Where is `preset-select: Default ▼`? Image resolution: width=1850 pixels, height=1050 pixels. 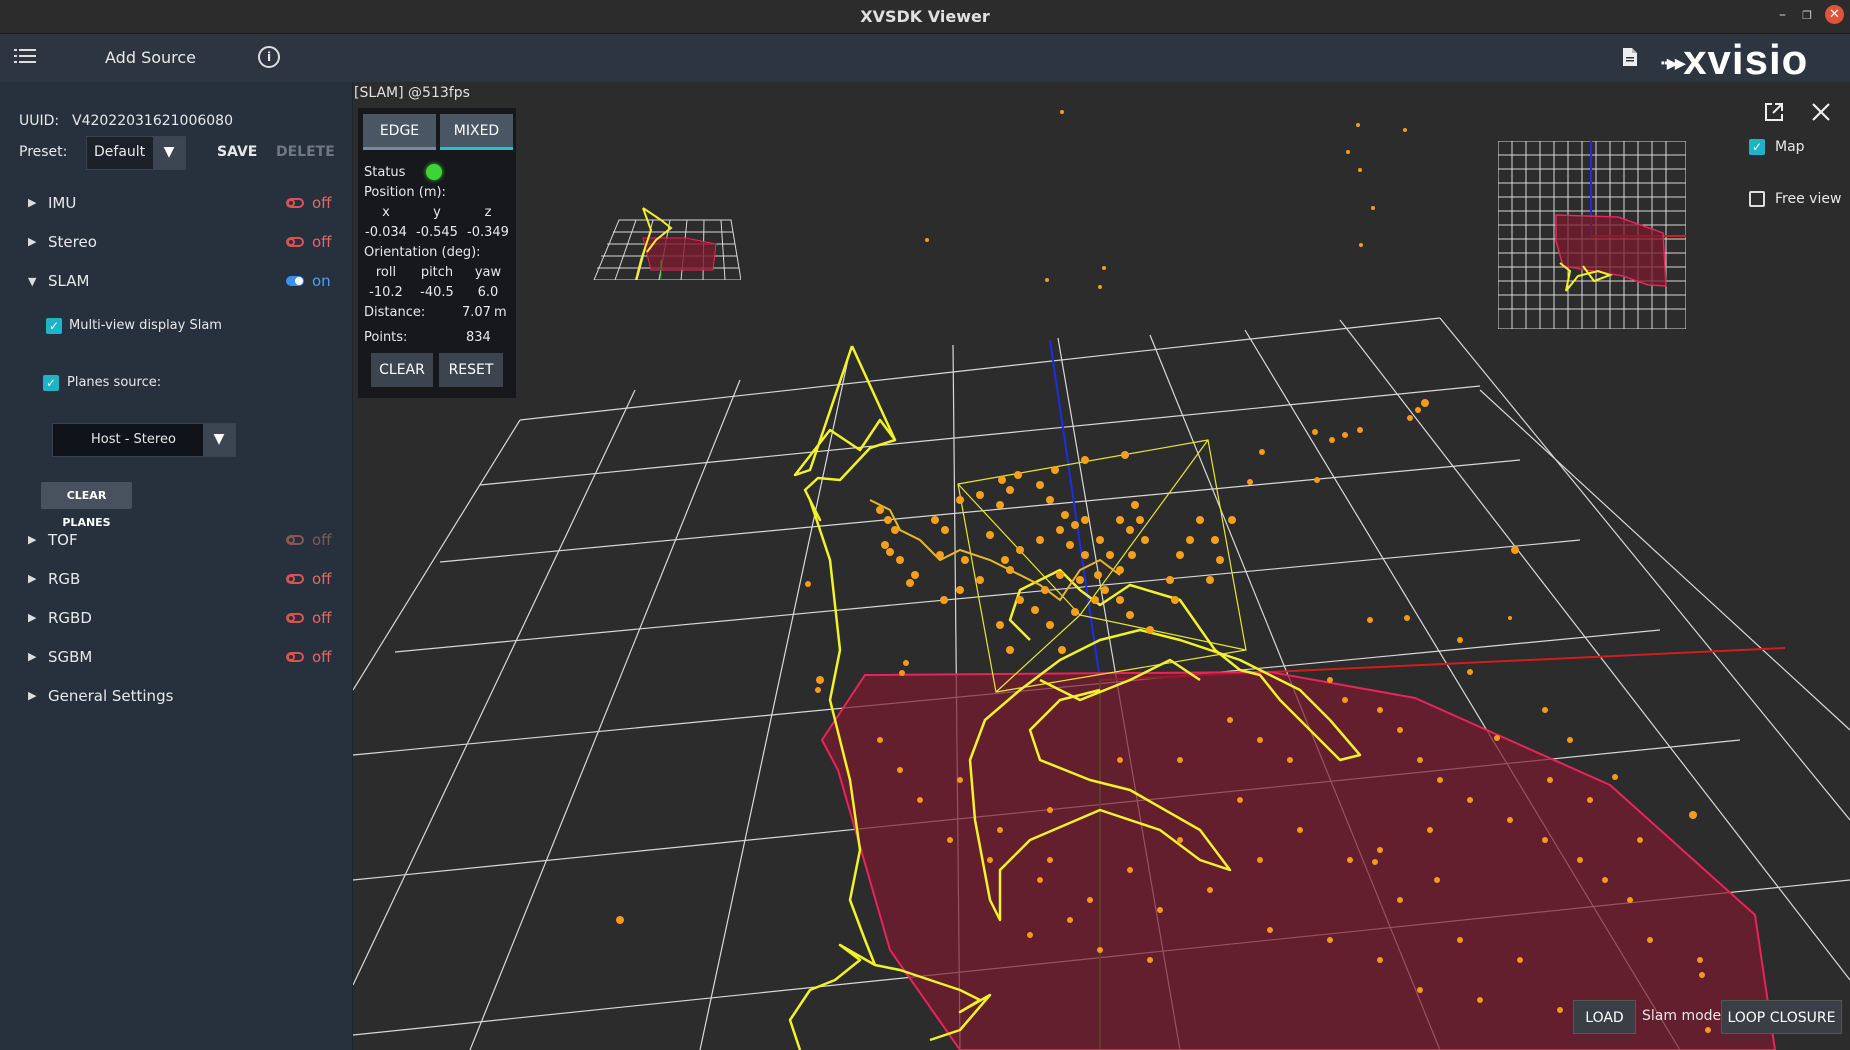 preset-select: Default ▼ is located at coordinates (136, 153).